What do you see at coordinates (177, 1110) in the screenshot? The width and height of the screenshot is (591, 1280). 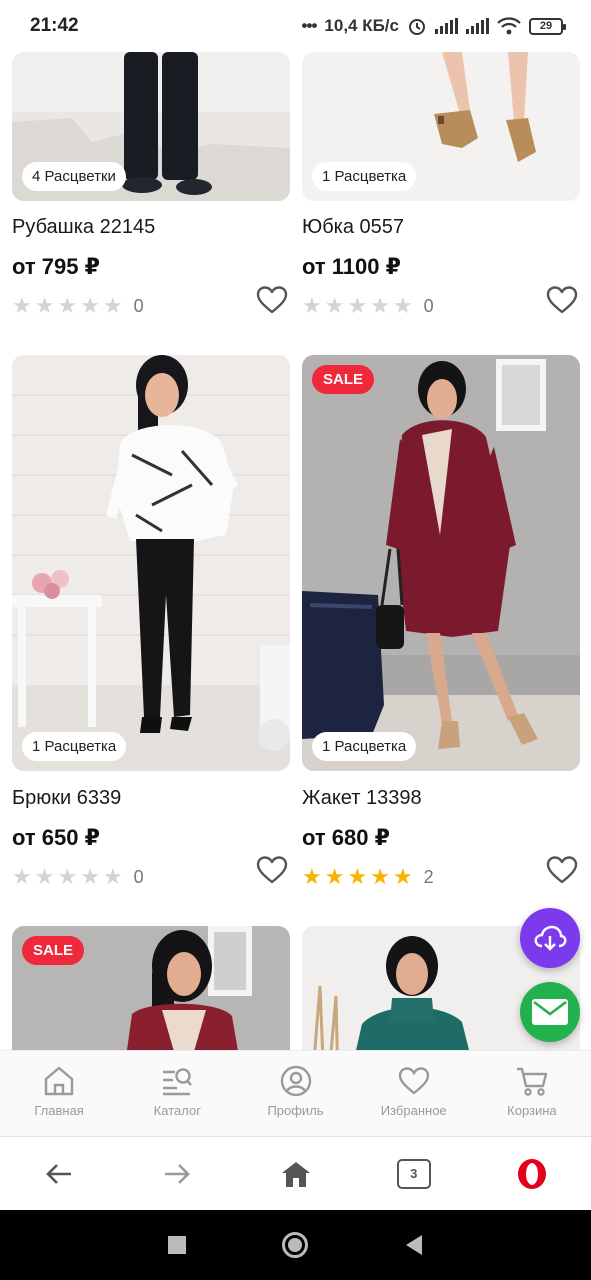 I see `nav-label: Каталог` at bounding box center [177, 1110].